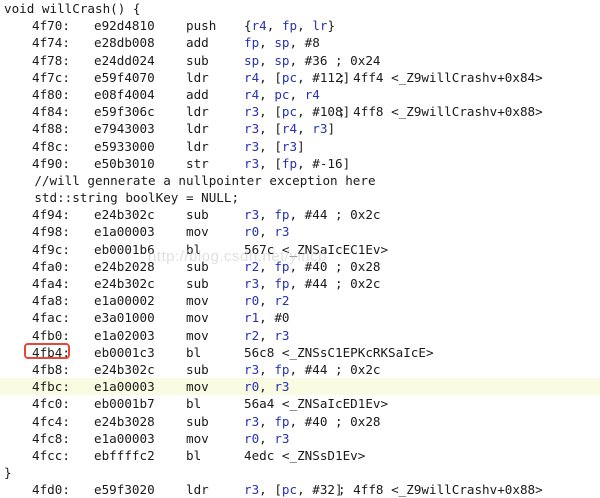 This screenshot has width=600, height=498. I want to click on asm-line: 4fac: e3a01000 mov r1, #0, so click(300, 317).